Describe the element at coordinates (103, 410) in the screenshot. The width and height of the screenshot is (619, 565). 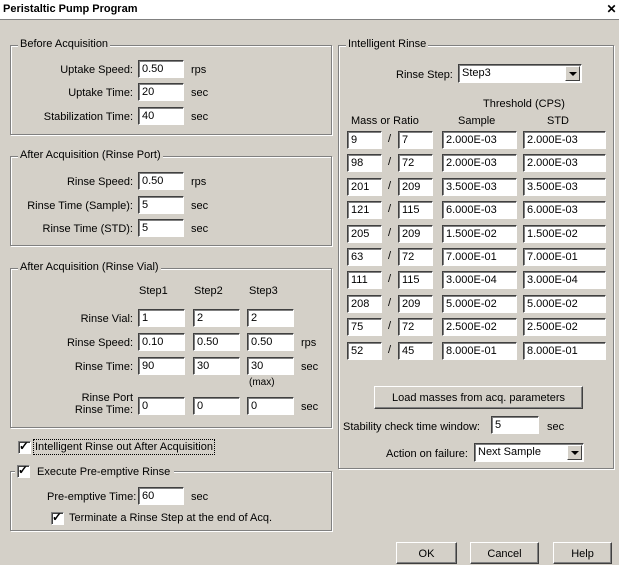
I see `rinse-port-time-label-line2: Rinse Time:` at that location.